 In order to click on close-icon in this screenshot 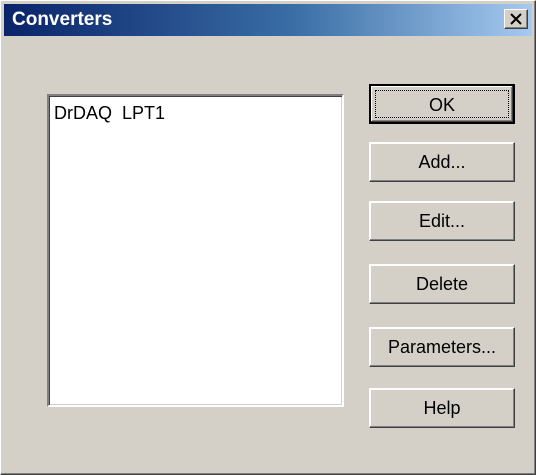, I will do `click(516, 19)`.